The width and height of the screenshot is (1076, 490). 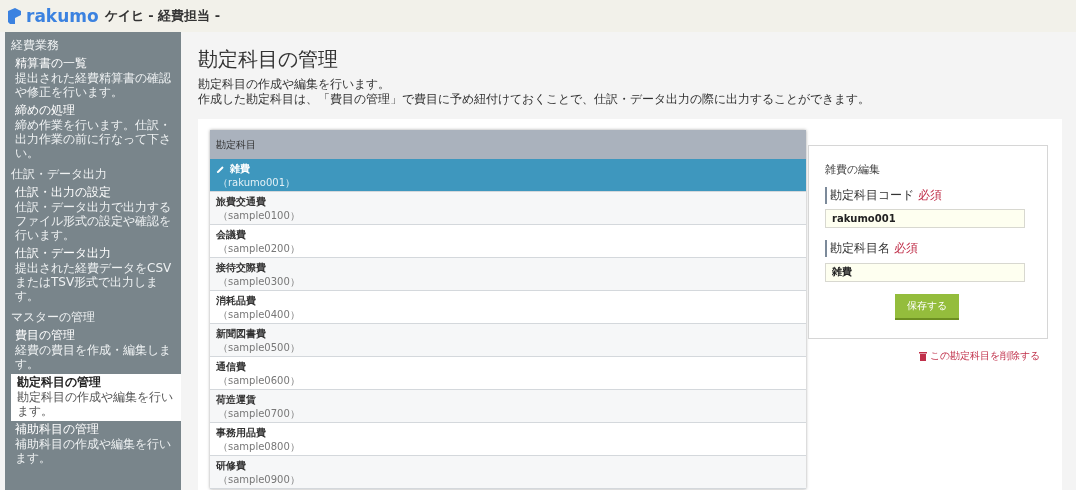 I want to click on page-description: 作成した勘定科目は、「費目の管理」で費目に予め紐付けておくことで、仕訳・データ出力の際に出力することができます。, so click(x=534, y=99).